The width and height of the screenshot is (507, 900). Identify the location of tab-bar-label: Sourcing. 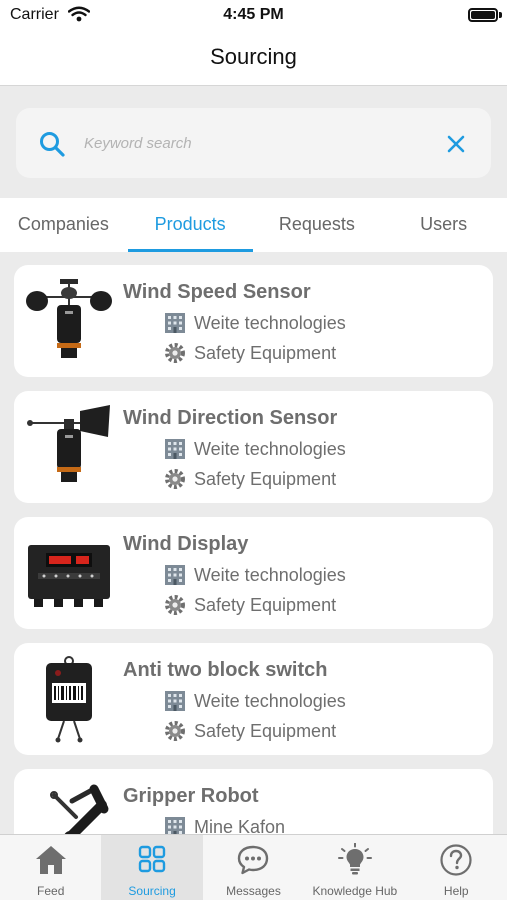
(152, 891).